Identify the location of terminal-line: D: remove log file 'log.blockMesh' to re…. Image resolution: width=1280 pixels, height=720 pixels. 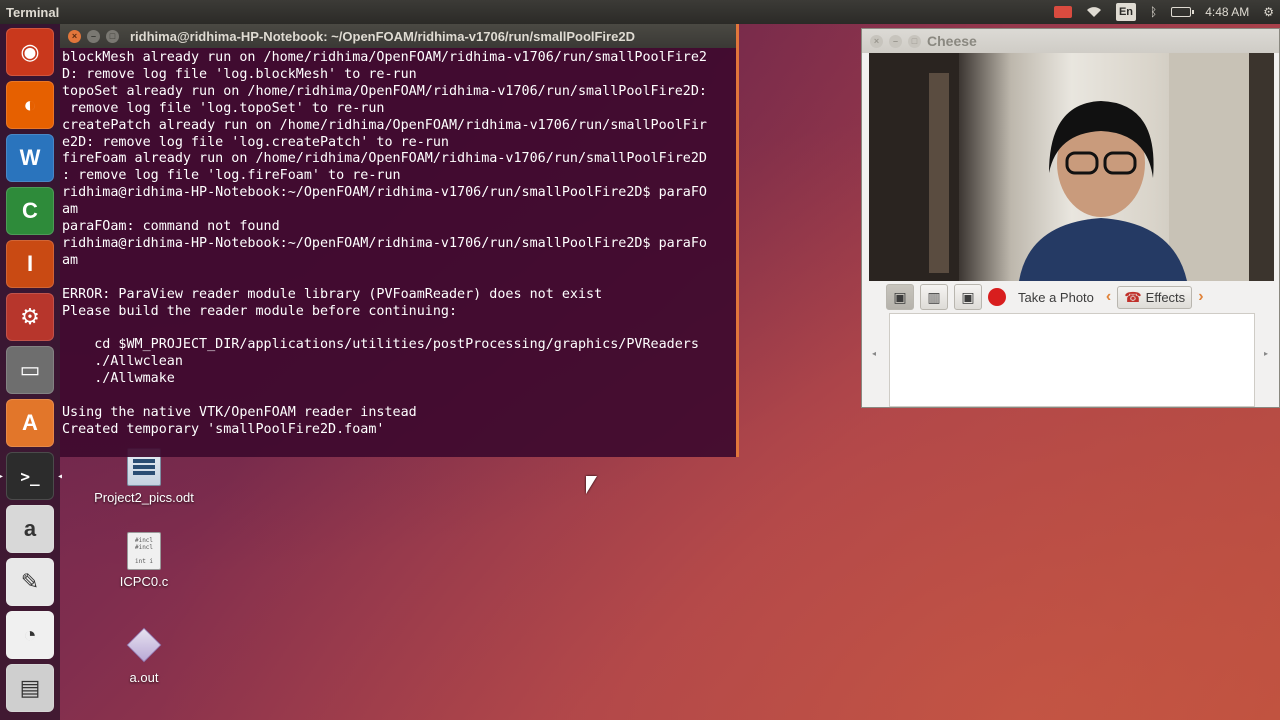
(239, 74).